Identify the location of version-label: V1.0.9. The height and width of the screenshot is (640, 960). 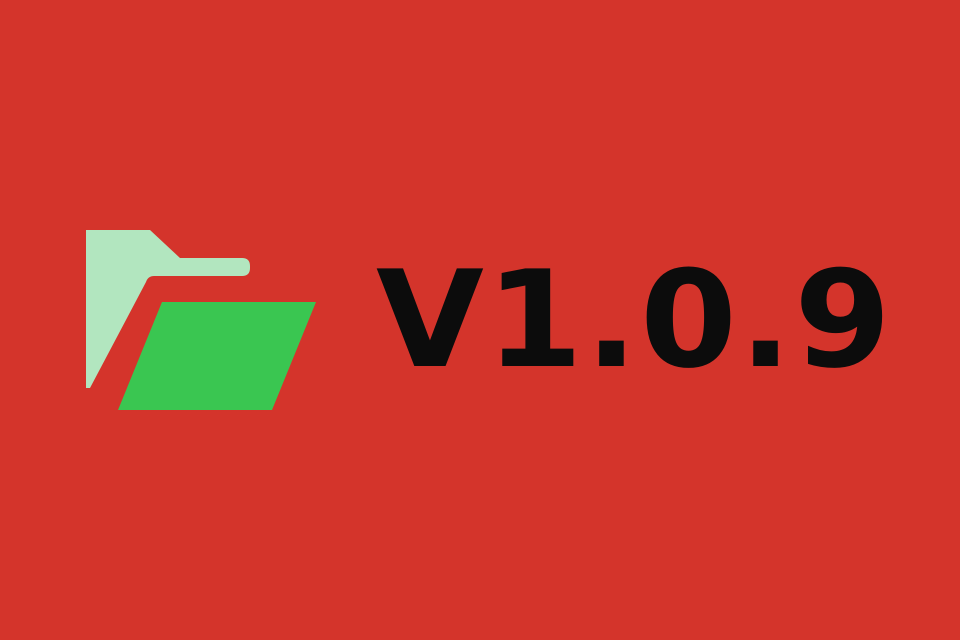
(635, 320).